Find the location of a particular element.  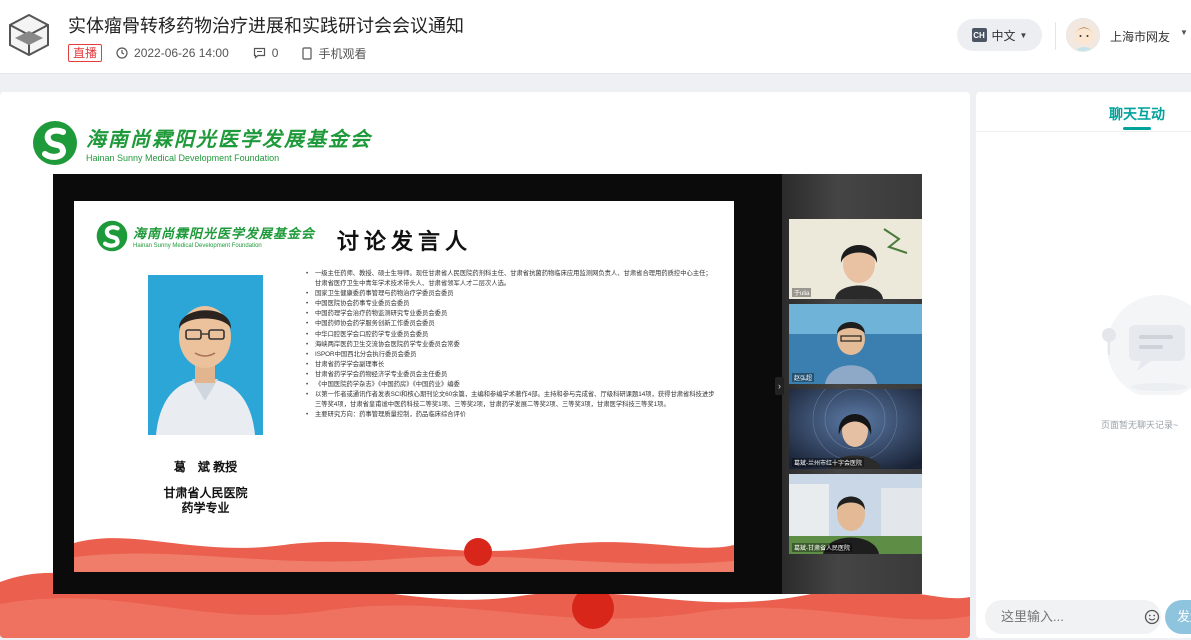

bio-item: 中国药师协会药学服务创新工作委员会委员 is located at coordinates (511, 324).